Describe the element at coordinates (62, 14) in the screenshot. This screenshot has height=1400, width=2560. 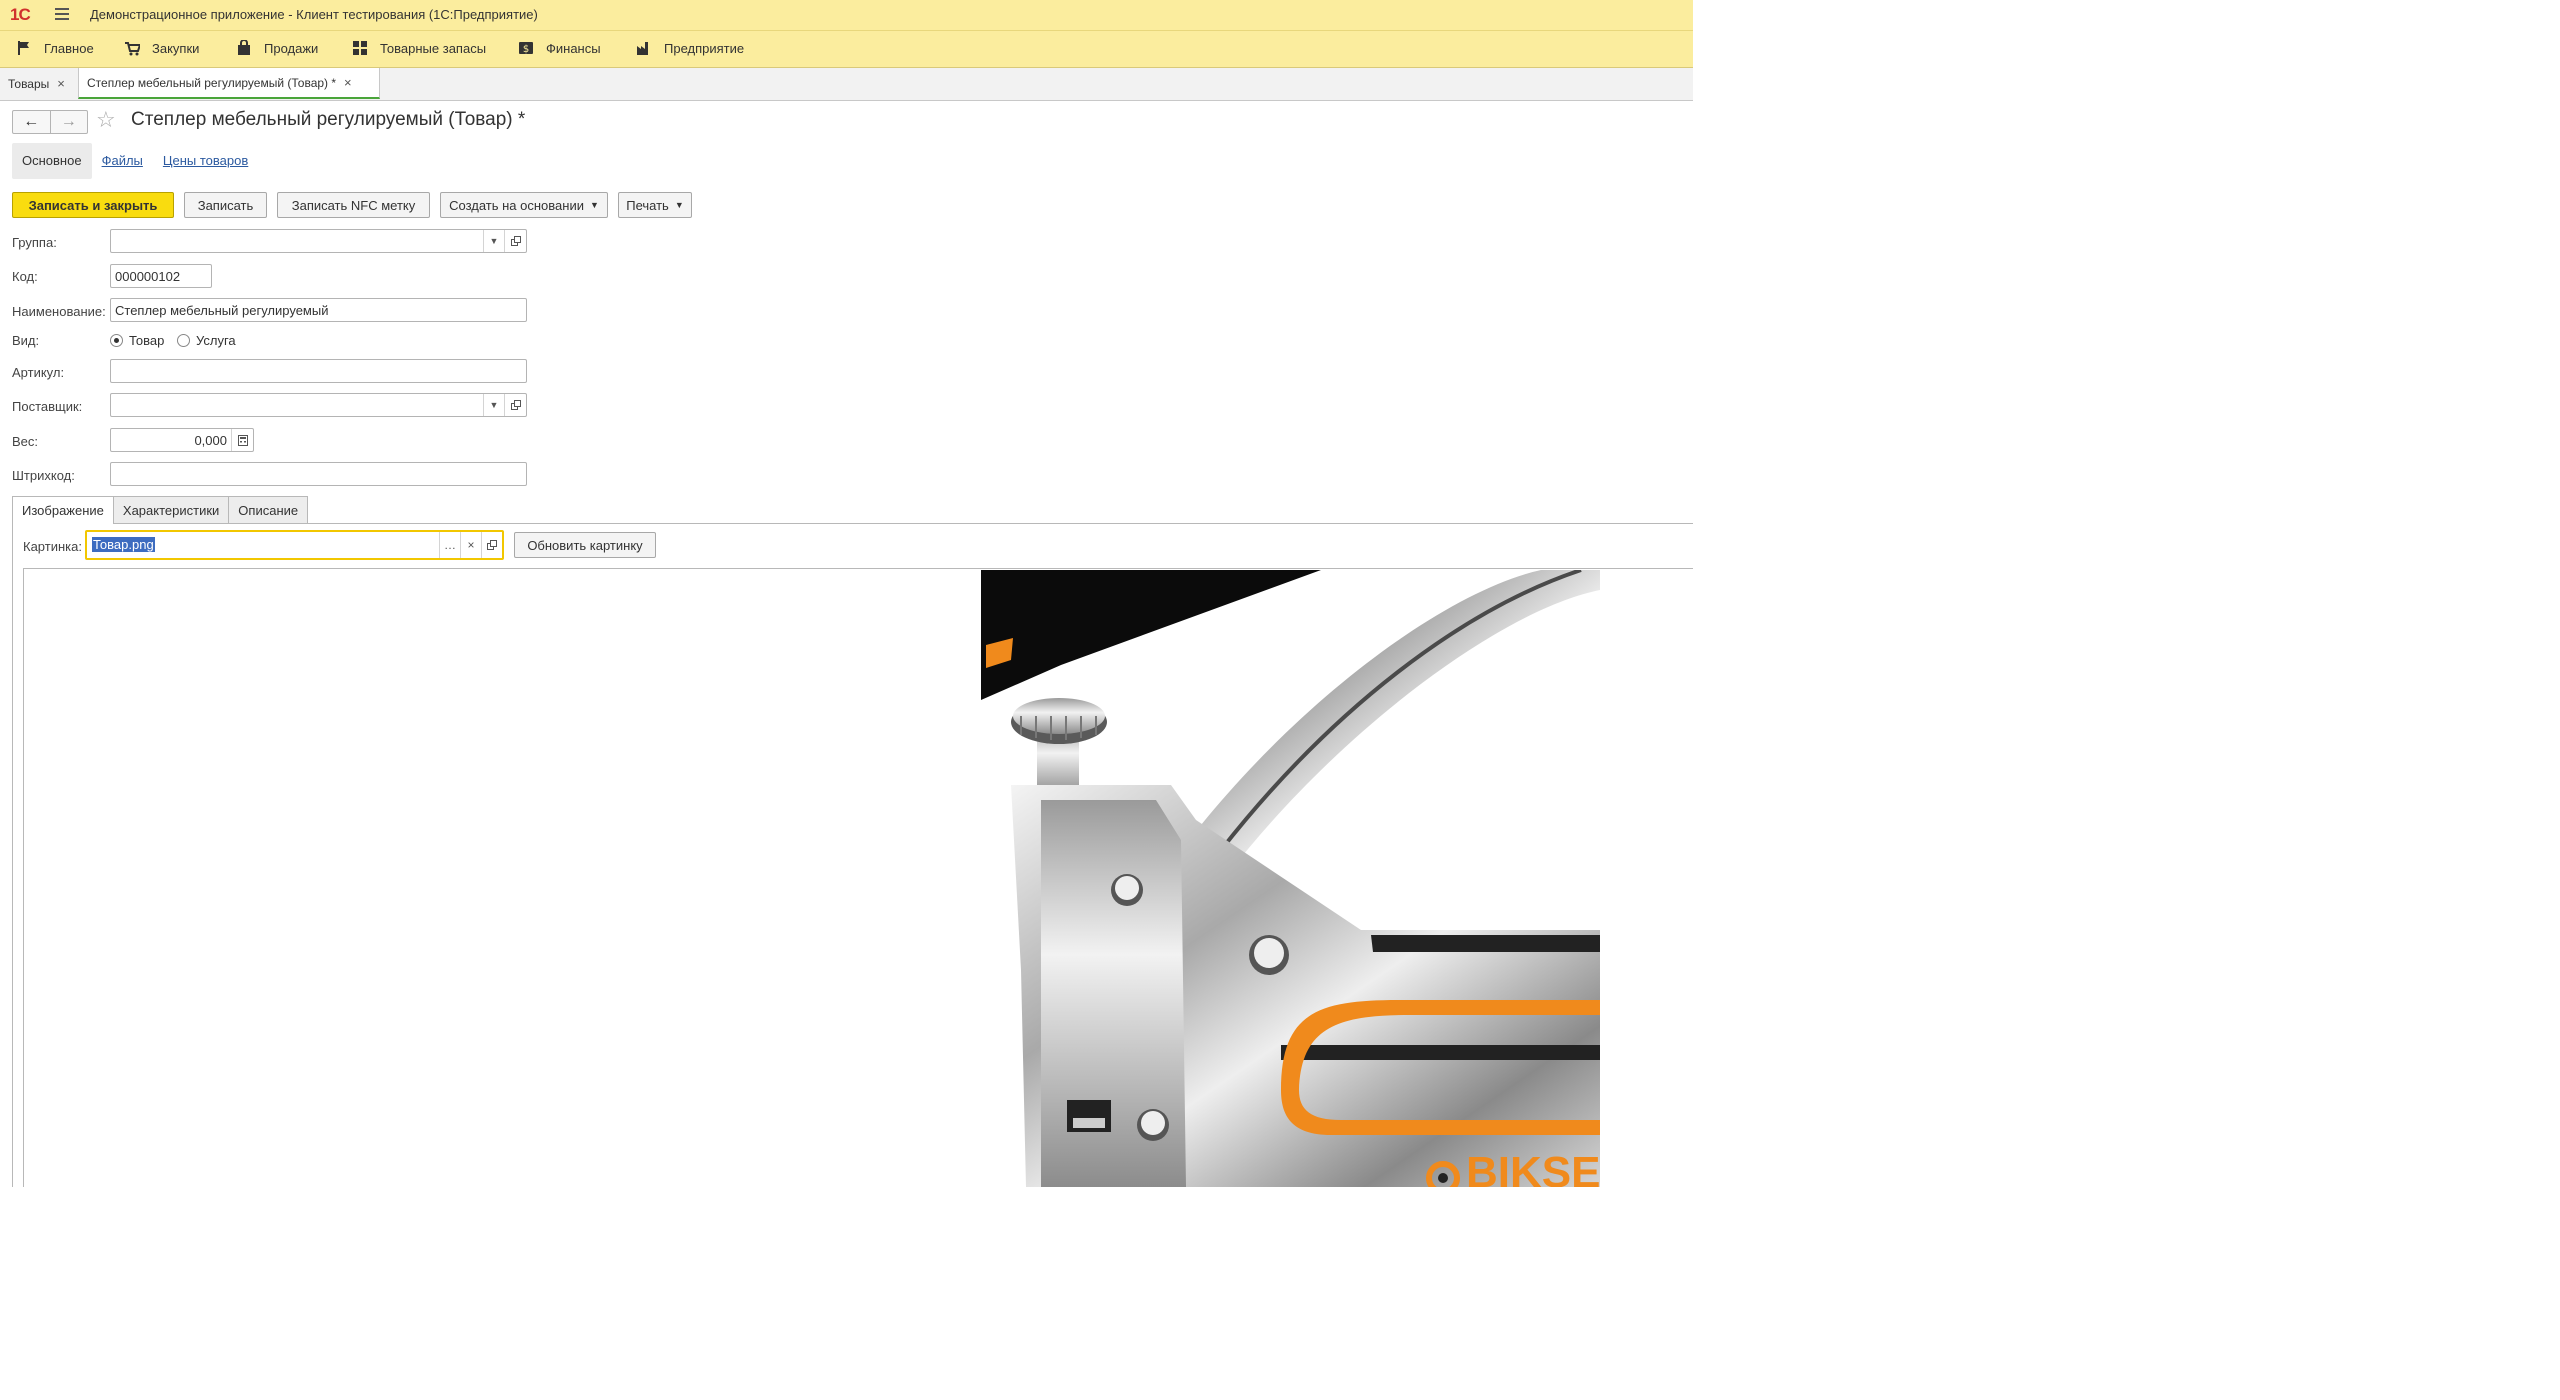
I see `hamburger-menu-icon` at that location.